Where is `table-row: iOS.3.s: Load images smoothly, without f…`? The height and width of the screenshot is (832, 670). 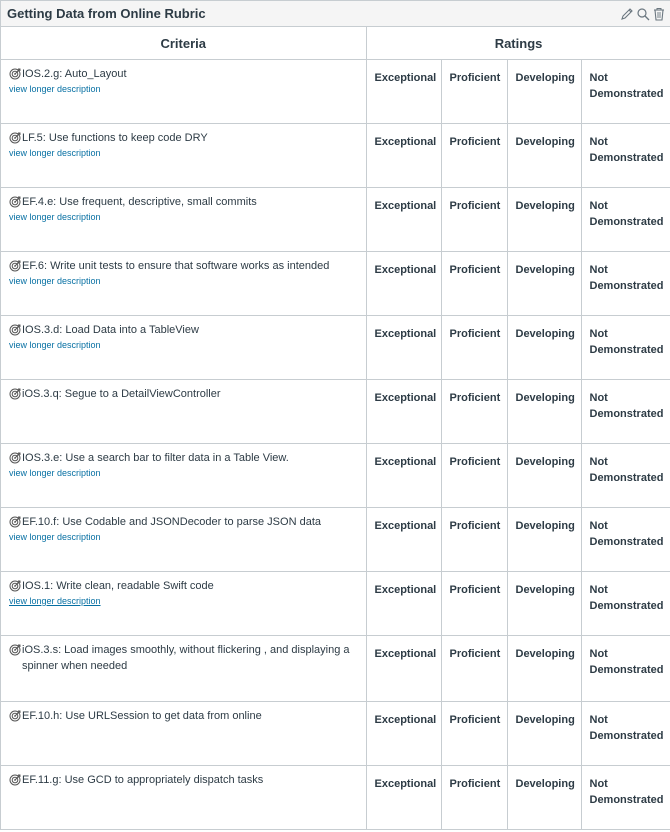
table-row: iOS.3.s: Load images smoothly, without f… is located at coordinates (335, 668).